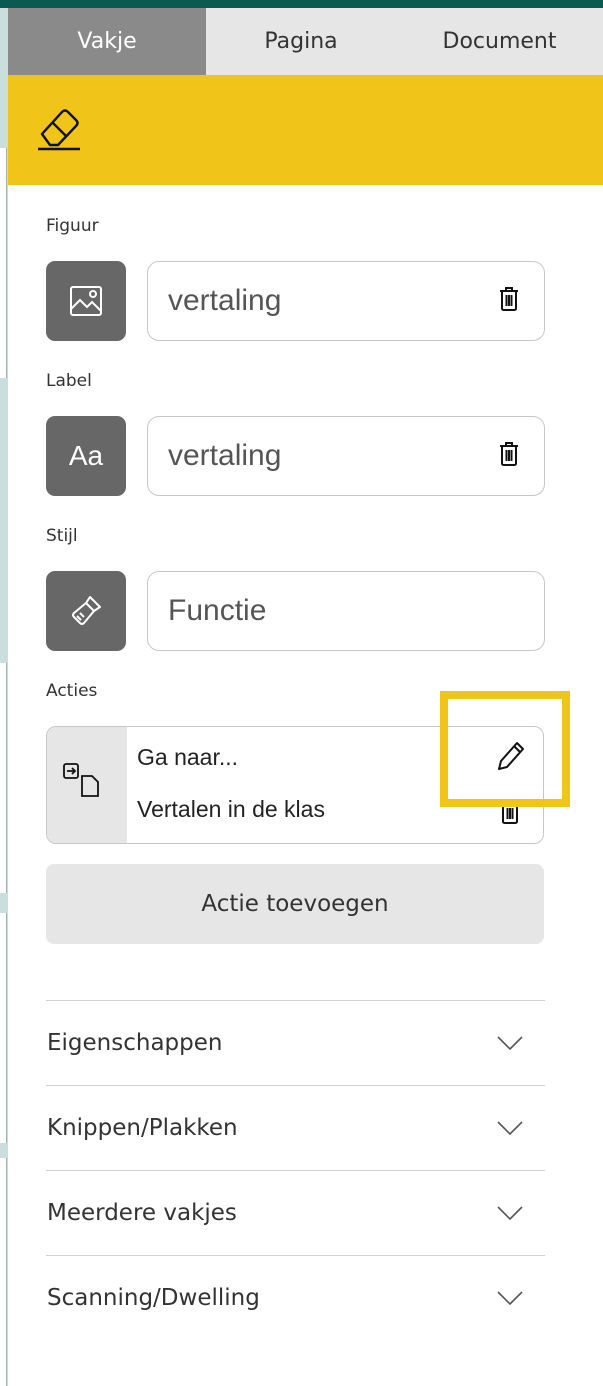  Describe the element at coordinates (86, 301) in the screenshot. I see `image-icon` at that location.